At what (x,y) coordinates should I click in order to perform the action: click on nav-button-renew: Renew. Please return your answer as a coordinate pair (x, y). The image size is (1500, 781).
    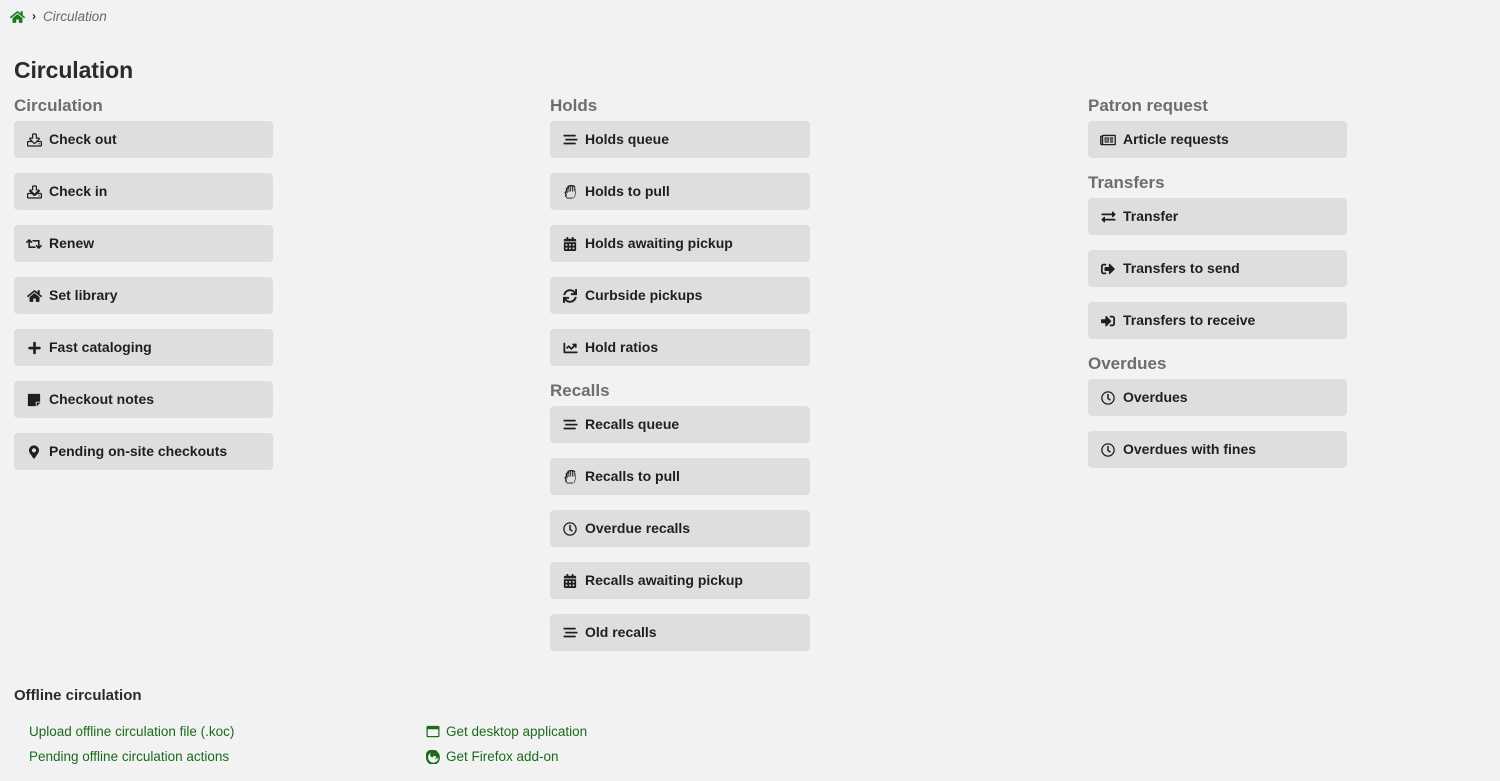
    Looking at the image, I should click on (143, 243).